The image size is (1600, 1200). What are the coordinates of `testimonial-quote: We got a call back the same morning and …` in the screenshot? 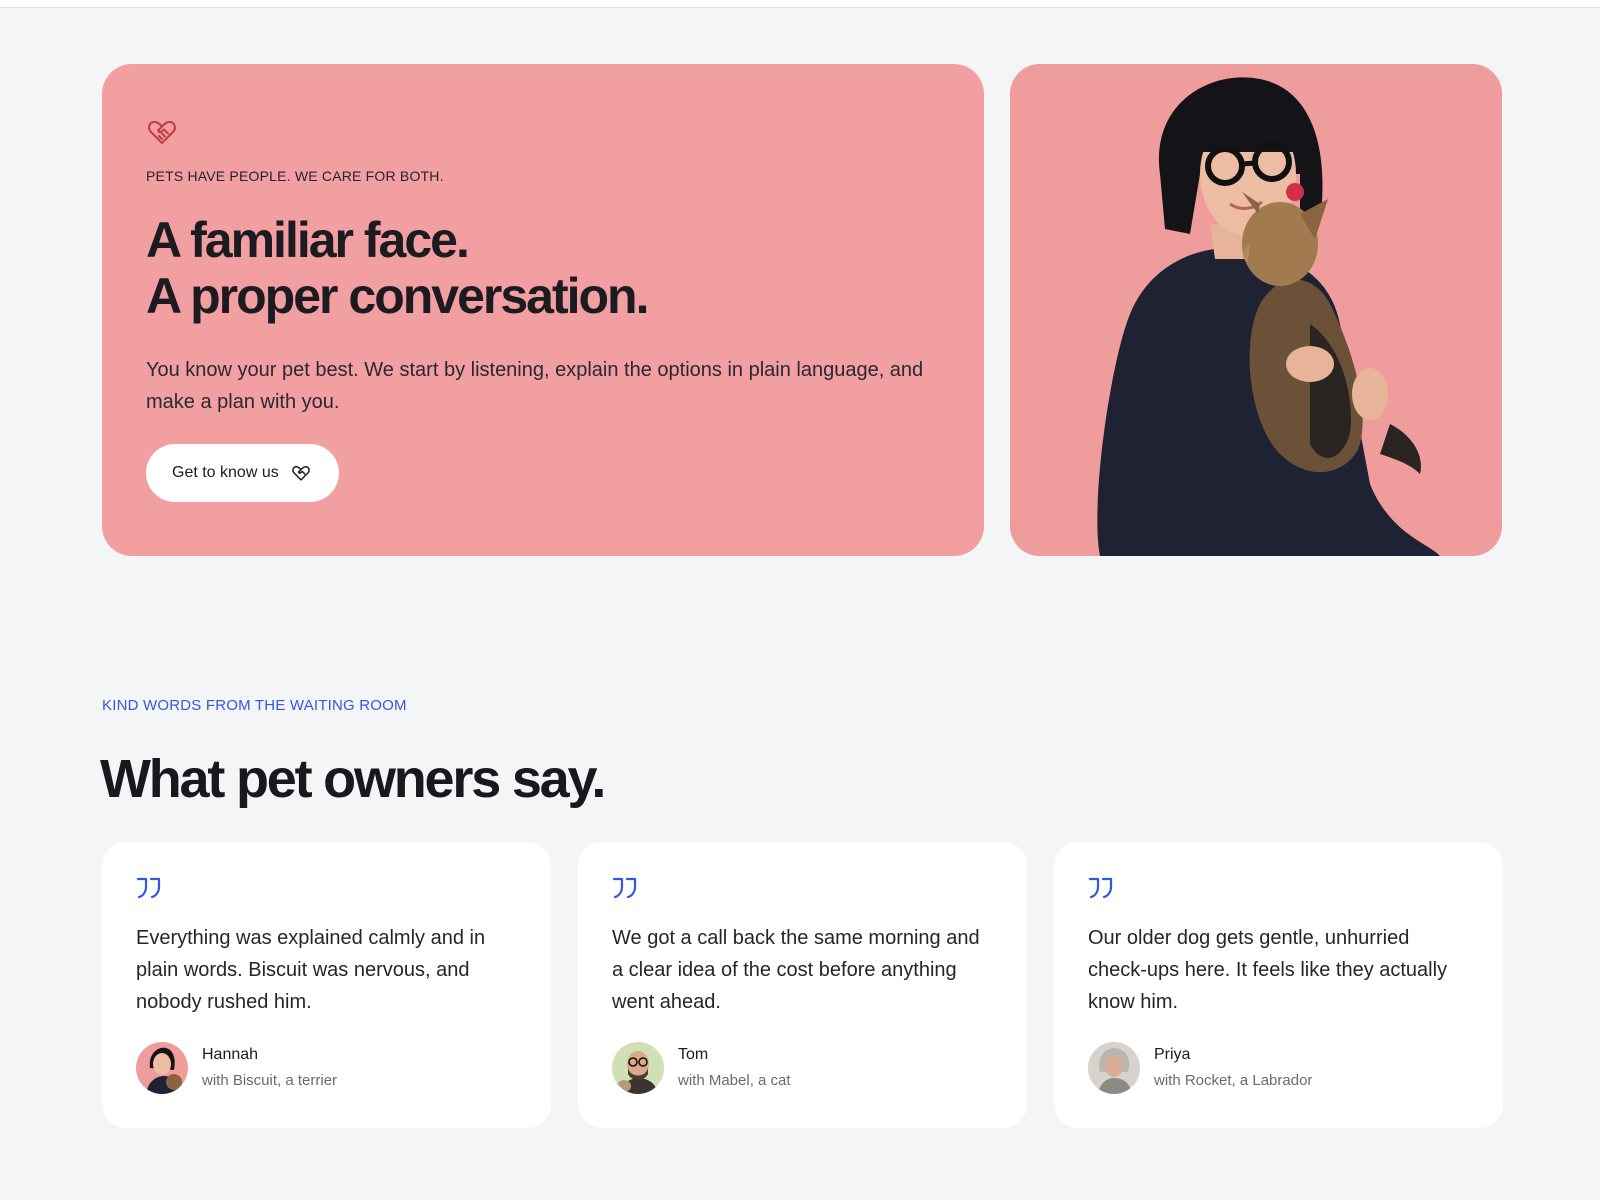 It's located at (796, 970).